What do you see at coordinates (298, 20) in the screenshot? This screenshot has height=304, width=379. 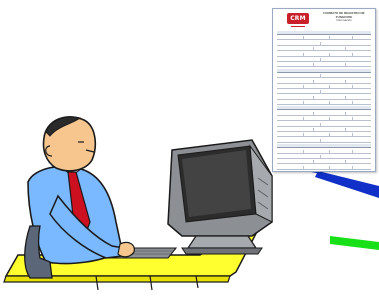 I see `crm-logo: CRM` at bounding box center [298, 20].